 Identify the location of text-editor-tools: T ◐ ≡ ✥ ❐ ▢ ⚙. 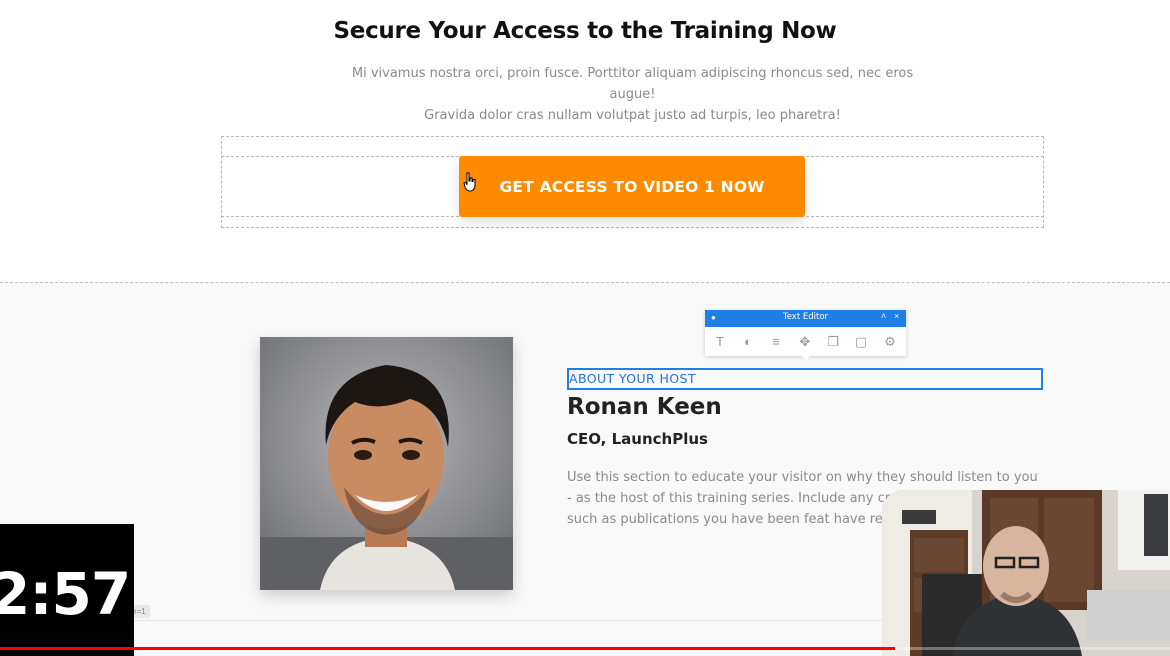
(805, 342).